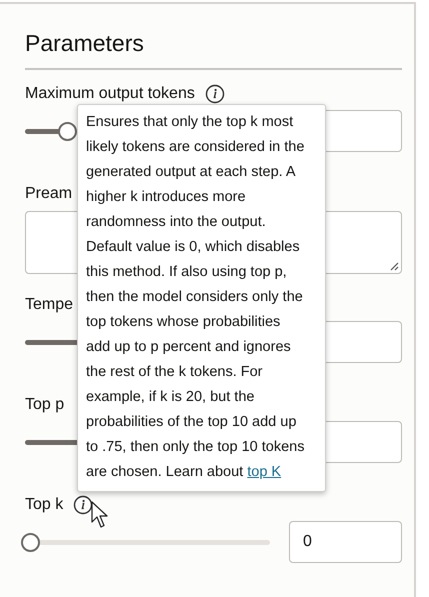  What do you see at coordinates (44, 405) in the screenshot?
I see `field-label: Top p` at bounding box center [44, 405].